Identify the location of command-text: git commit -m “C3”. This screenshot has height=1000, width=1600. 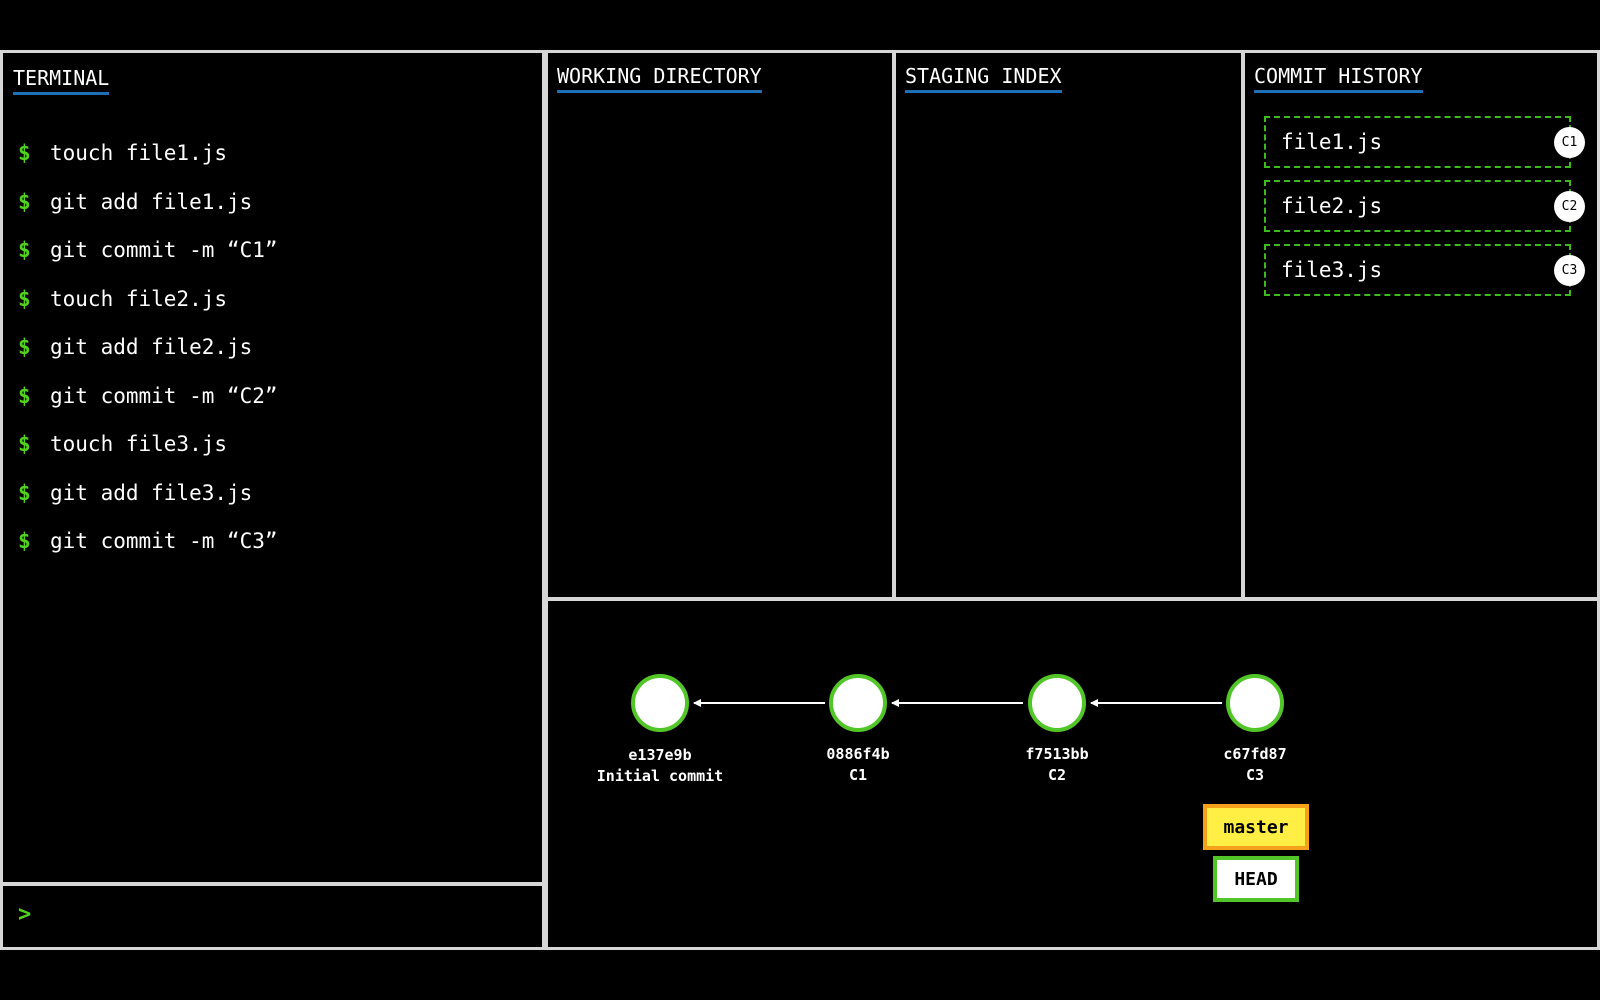
(164, 541).